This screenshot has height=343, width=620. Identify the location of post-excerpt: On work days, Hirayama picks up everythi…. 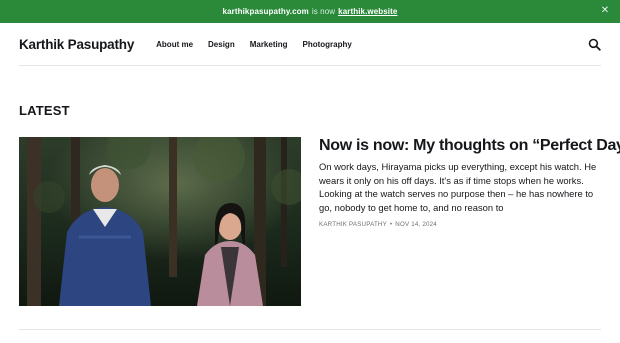
(458, 187).